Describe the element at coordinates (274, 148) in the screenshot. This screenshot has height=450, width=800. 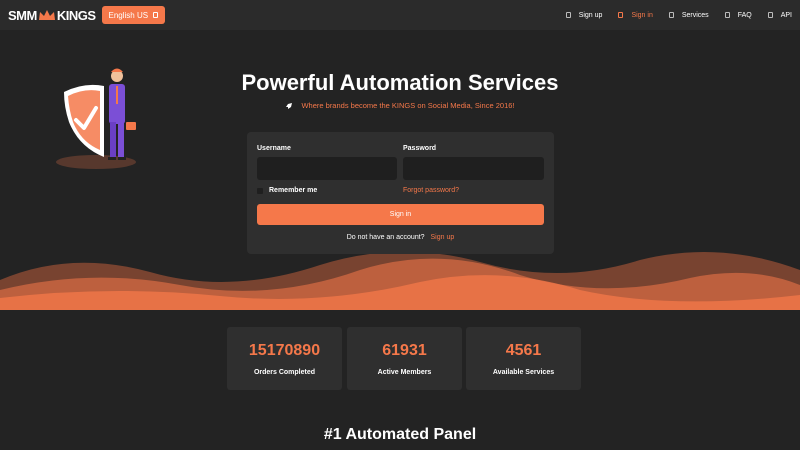
I see `username-label: Username` at that location.